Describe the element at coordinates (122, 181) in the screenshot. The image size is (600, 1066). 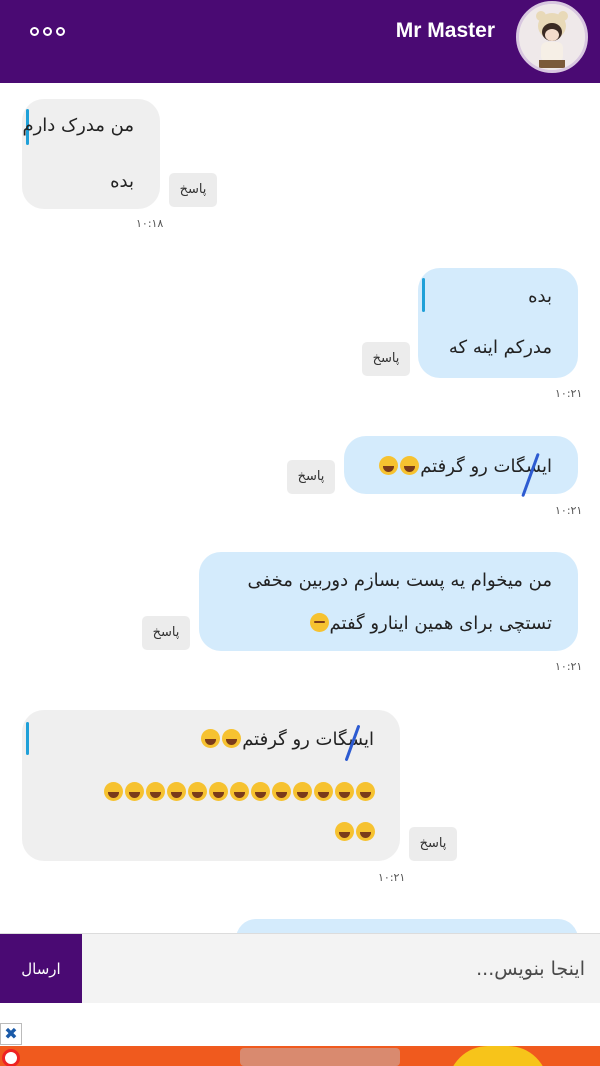
I see `message-text: بده` at that location.